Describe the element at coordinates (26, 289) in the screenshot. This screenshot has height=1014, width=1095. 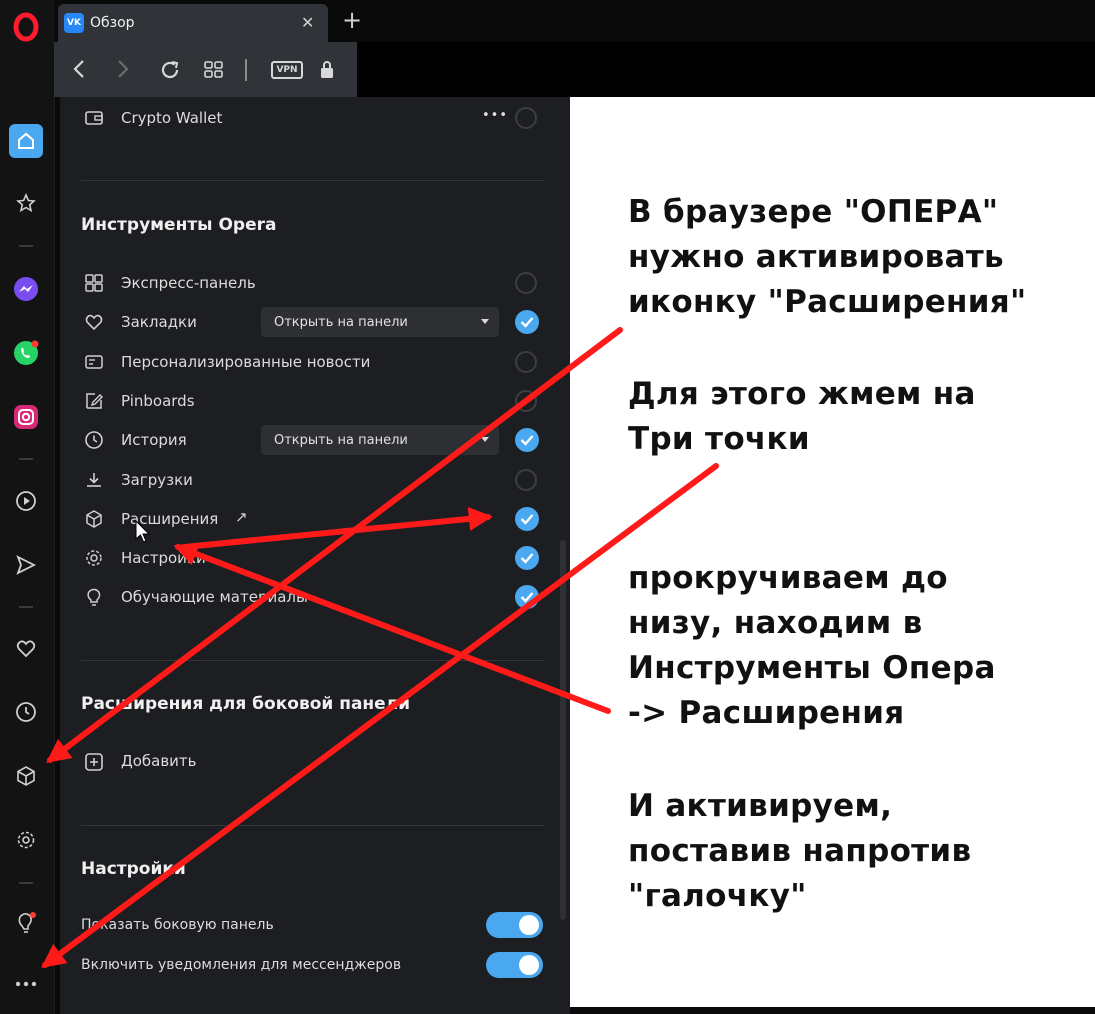
I see `messenger-icon` at that location.